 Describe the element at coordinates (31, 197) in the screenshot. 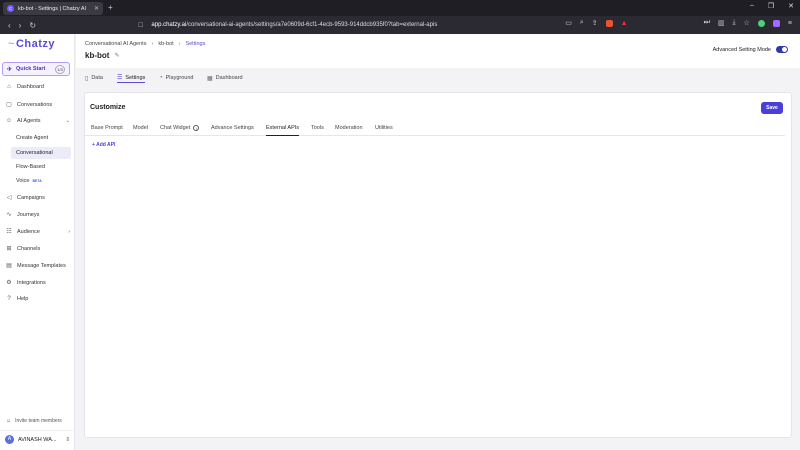

I see `sidebar-item-label: Campaigns` at that location.